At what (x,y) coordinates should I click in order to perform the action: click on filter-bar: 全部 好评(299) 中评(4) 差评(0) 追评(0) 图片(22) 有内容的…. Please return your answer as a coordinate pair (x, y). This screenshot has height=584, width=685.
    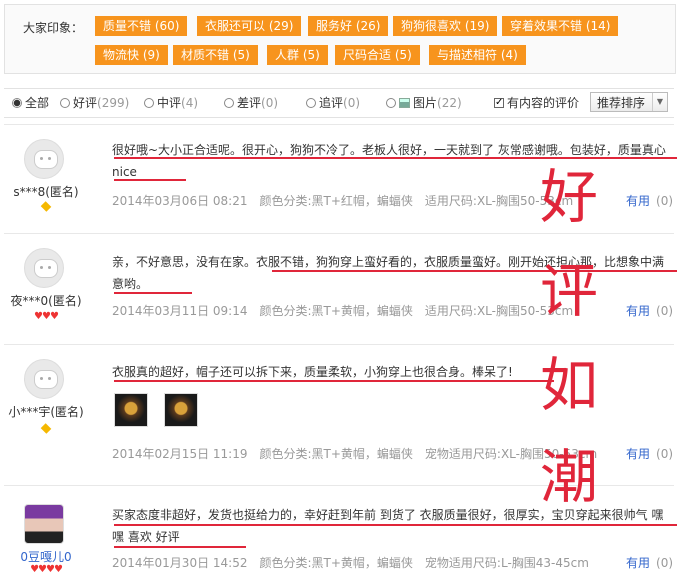
    Looking at the image, I should click on (339, 103).